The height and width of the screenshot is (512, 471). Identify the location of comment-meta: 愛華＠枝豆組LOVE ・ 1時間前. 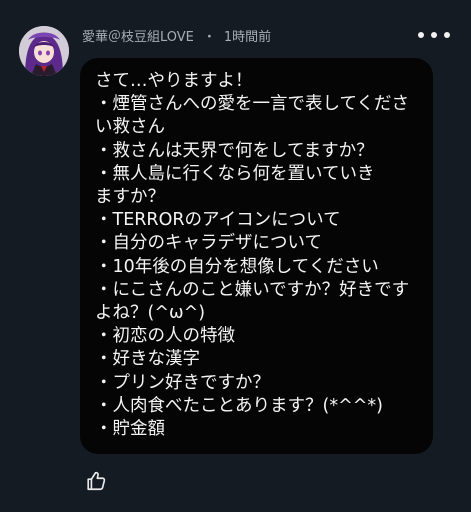
(177, 35).